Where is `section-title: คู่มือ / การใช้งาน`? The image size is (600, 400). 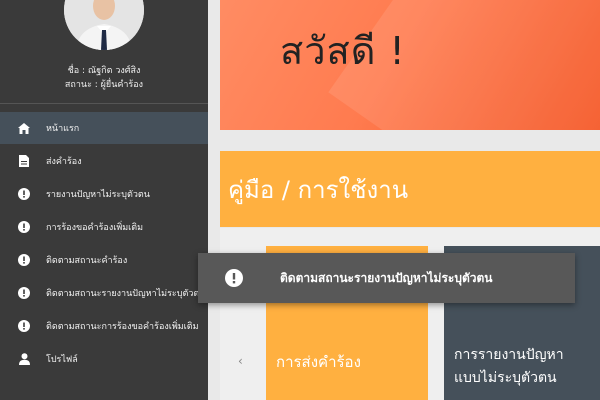 section-title: คู่มือ / การใช้งาน is located at coordinates (318, 189).